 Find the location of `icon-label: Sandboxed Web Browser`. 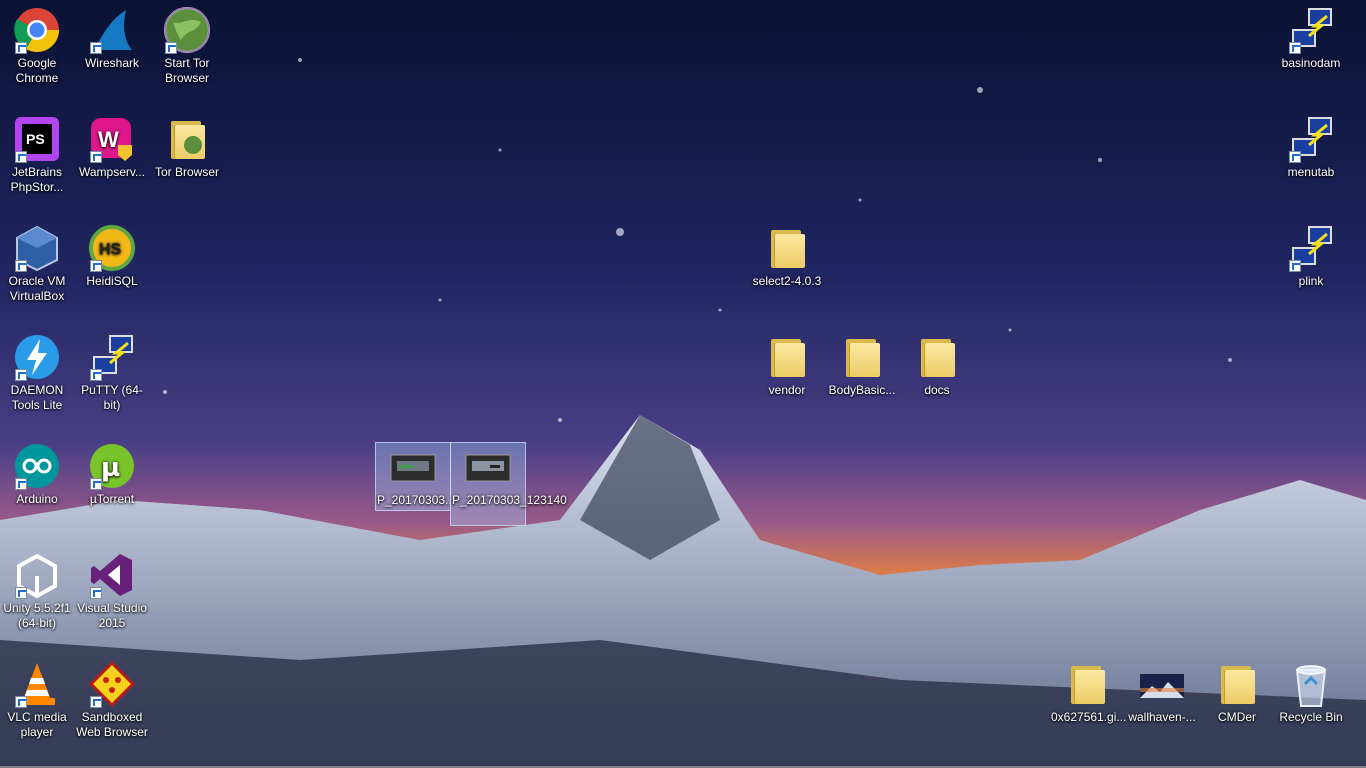

icon-label: Sandboxed Web Browser is located at coordinates (112, 724).